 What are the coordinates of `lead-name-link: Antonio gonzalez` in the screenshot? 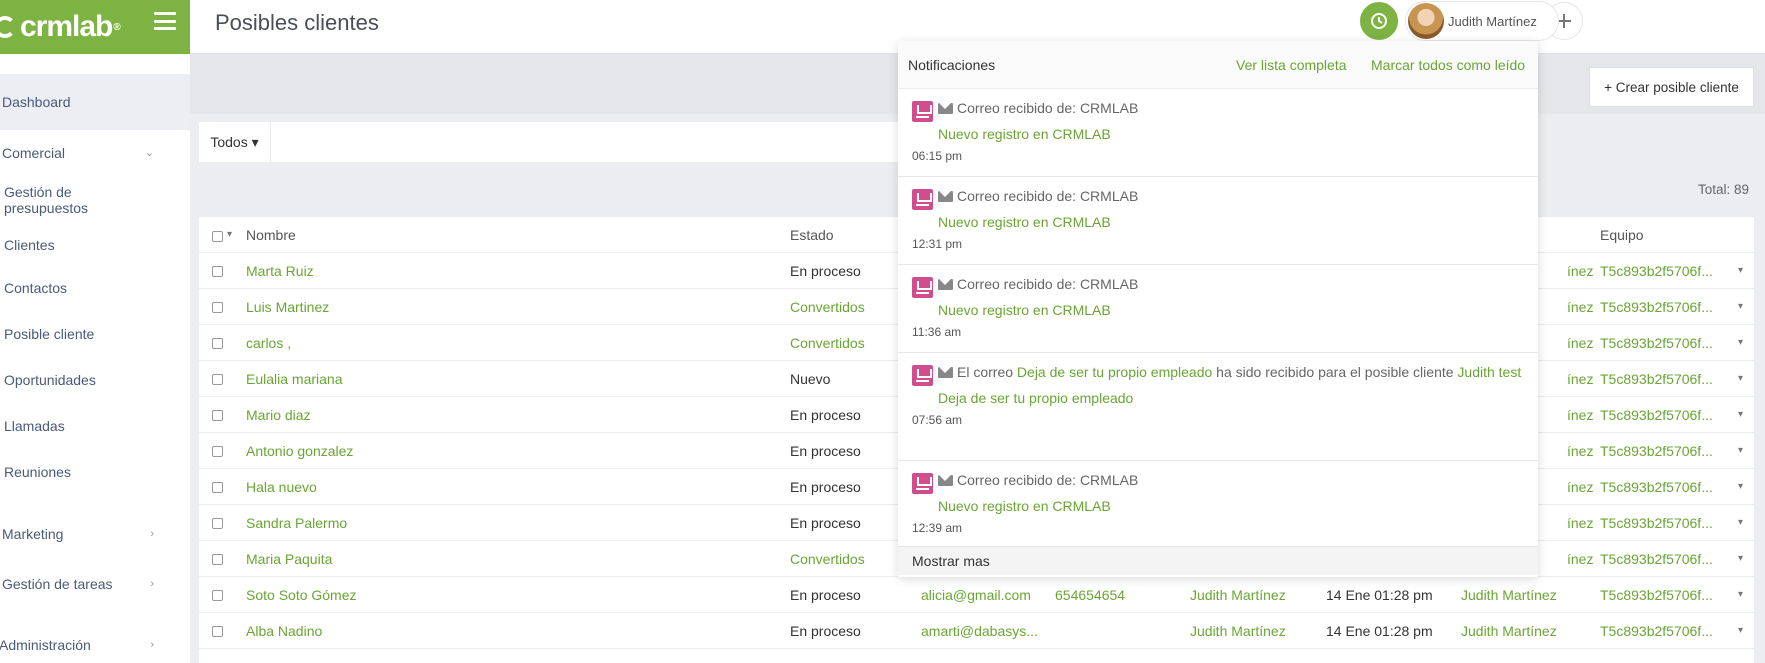 It's located at (299, 451).